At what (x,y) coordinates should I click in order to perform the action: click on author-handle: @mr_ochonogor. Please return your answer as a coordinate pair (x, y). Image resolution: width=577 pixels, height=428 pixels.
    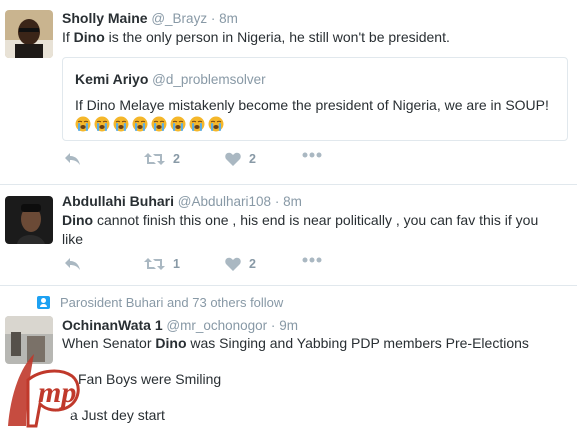
    Looking at the image, I should click on (216, 325).